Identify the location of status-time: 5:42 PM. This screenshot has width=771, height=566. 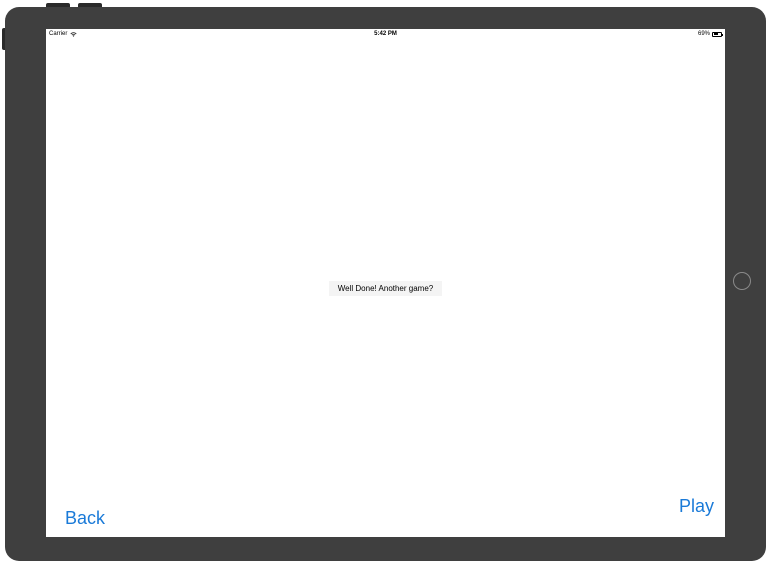
(385, 34).